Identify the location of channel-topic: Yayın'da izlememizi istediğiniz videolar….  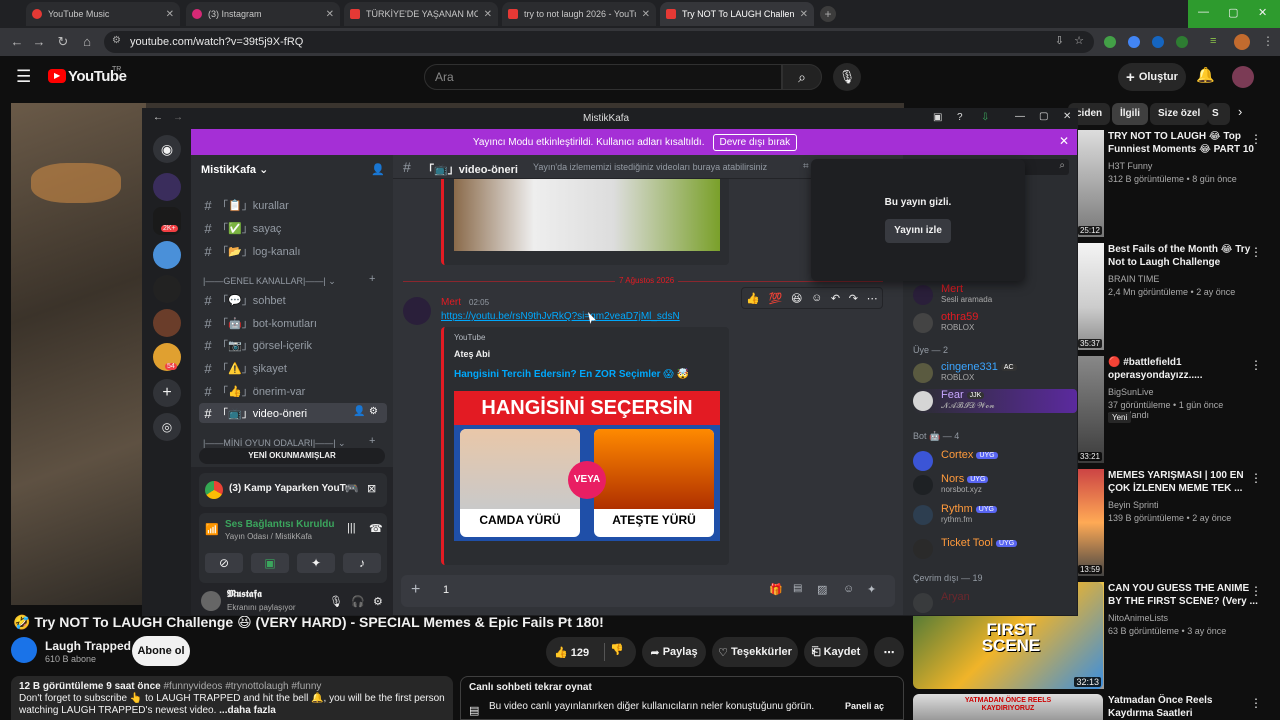
(650, 167).